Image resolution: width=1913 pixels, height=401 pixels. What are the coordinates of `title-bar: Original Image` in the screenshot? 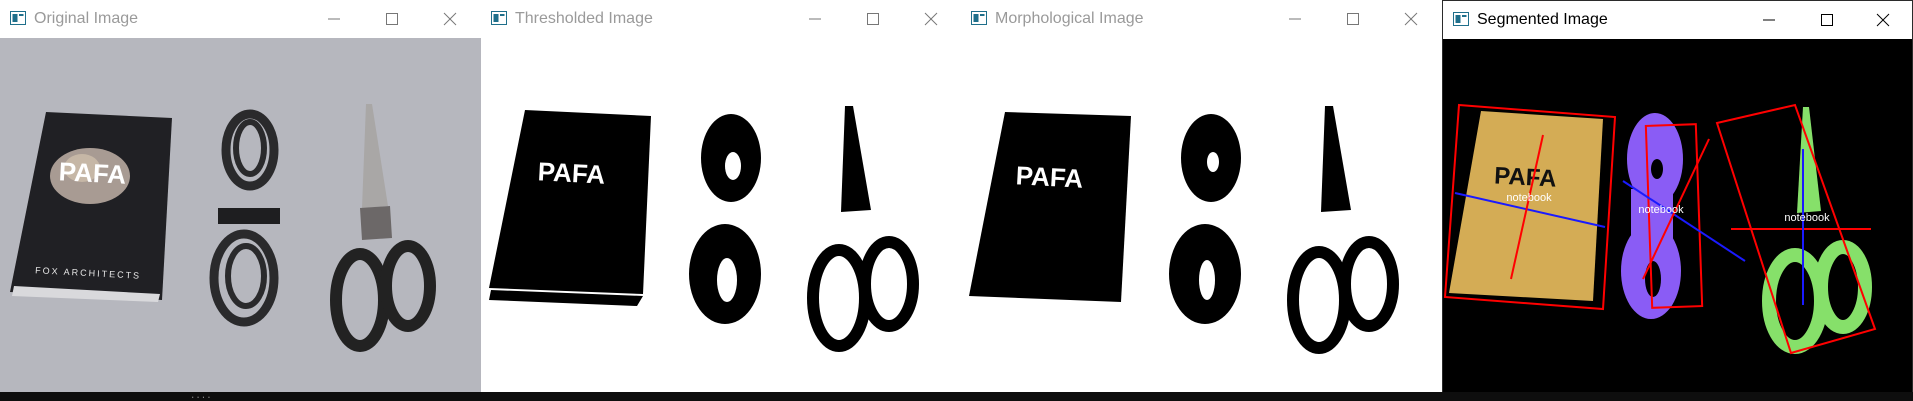 It's located at (240, 19).